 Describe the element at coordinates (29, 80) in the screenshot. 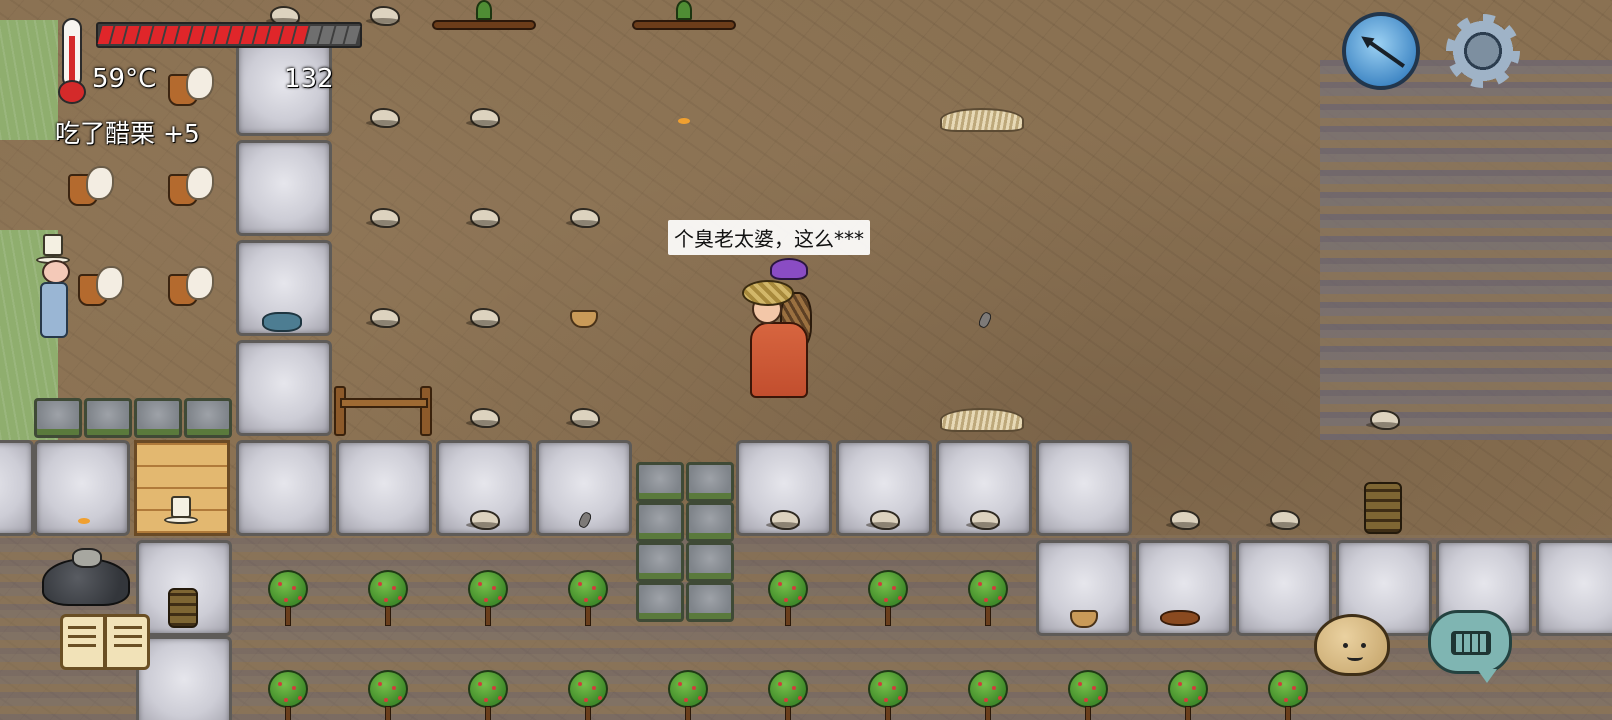

I see `grass-patch` at that location.